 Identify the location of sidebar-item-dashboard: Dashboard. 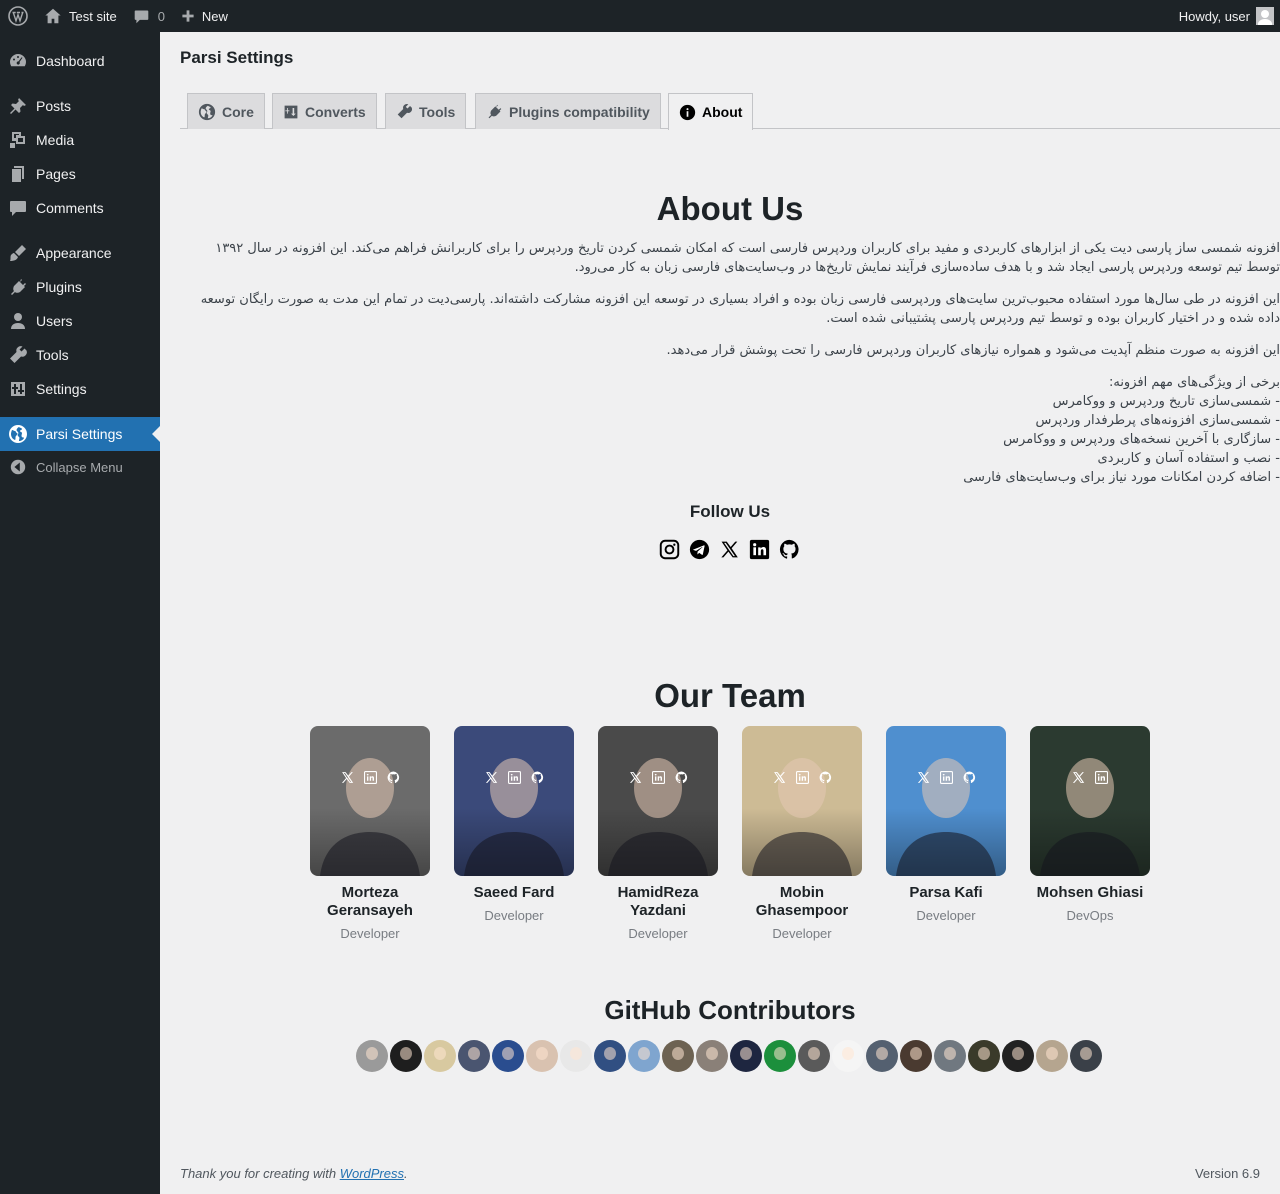
(80, 61).